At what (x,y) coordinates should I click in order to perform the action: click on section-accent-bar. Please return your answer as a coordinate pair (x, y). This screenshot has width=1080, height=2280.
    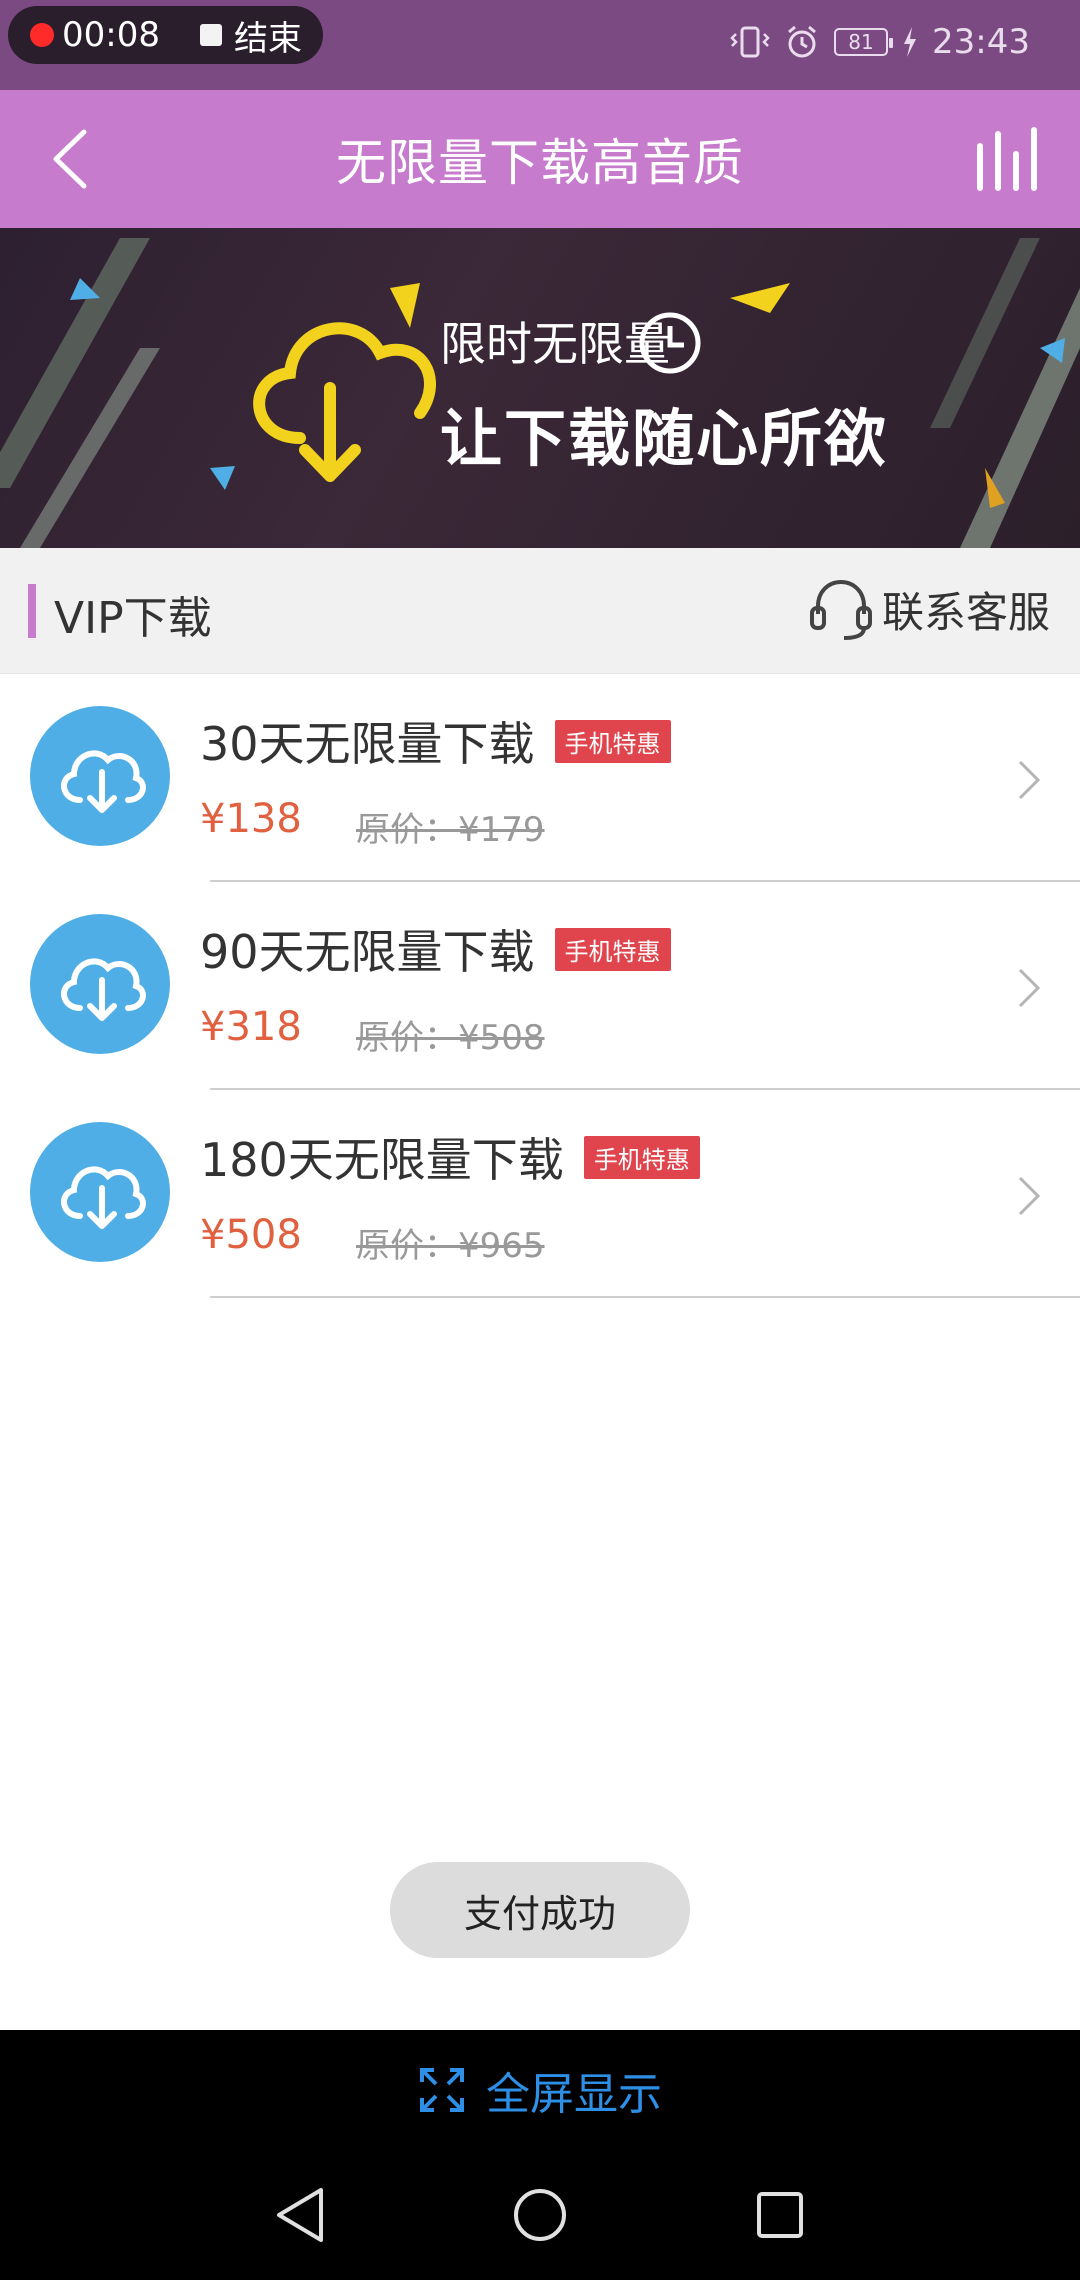
    Looking at the image, I should click on (32, 611).